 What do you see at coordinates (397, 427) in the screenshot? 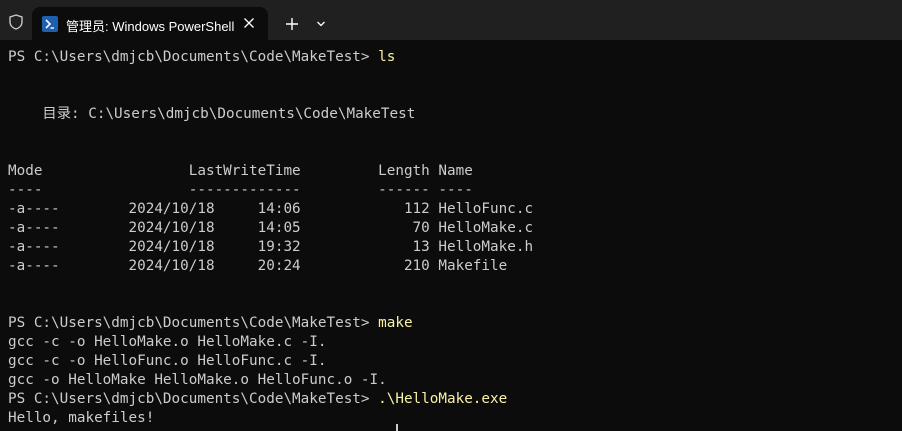
I see `text-cursor` at bounding box center [397, 427].